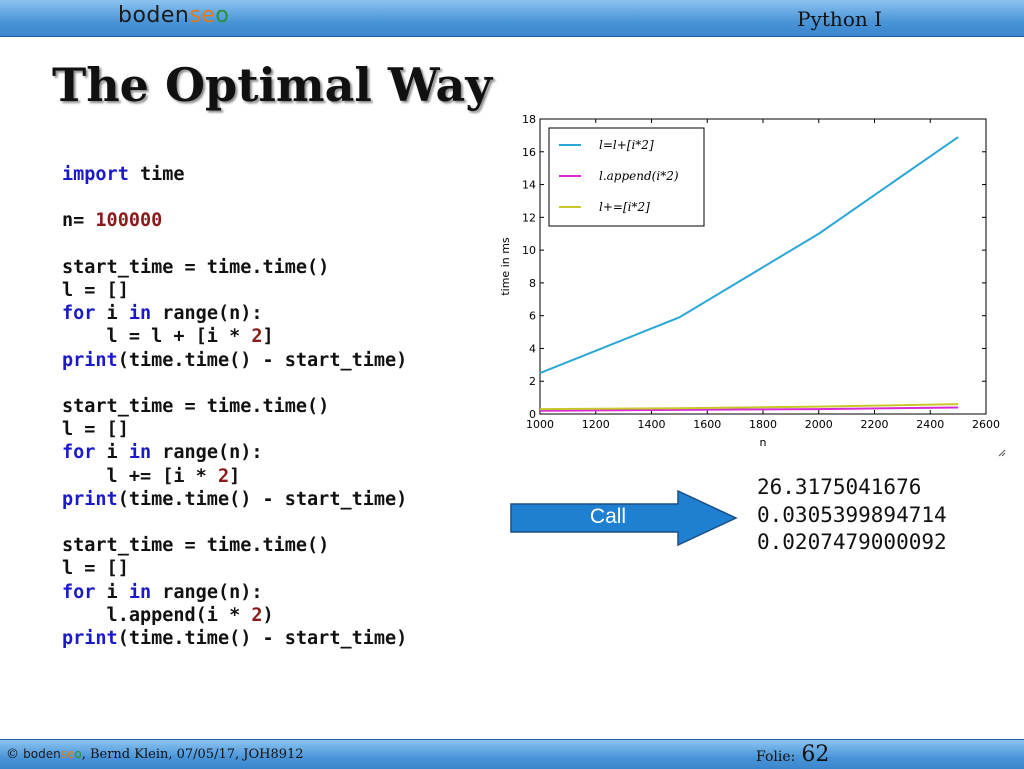 Image resolution: width=1024 pixels, height=769 pixels. Describe the element at coordinates (505, 266) in the screenshot. I see `y-axis-label: time in ms` at that location.